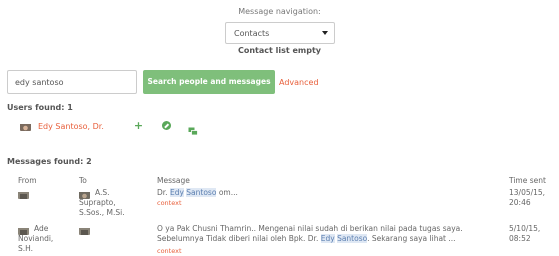 The image size is (559, 256). What do you see at coordinates (23, 193) in the screenshot?
I see `sender-avatar` at bounding box center [23, 193].